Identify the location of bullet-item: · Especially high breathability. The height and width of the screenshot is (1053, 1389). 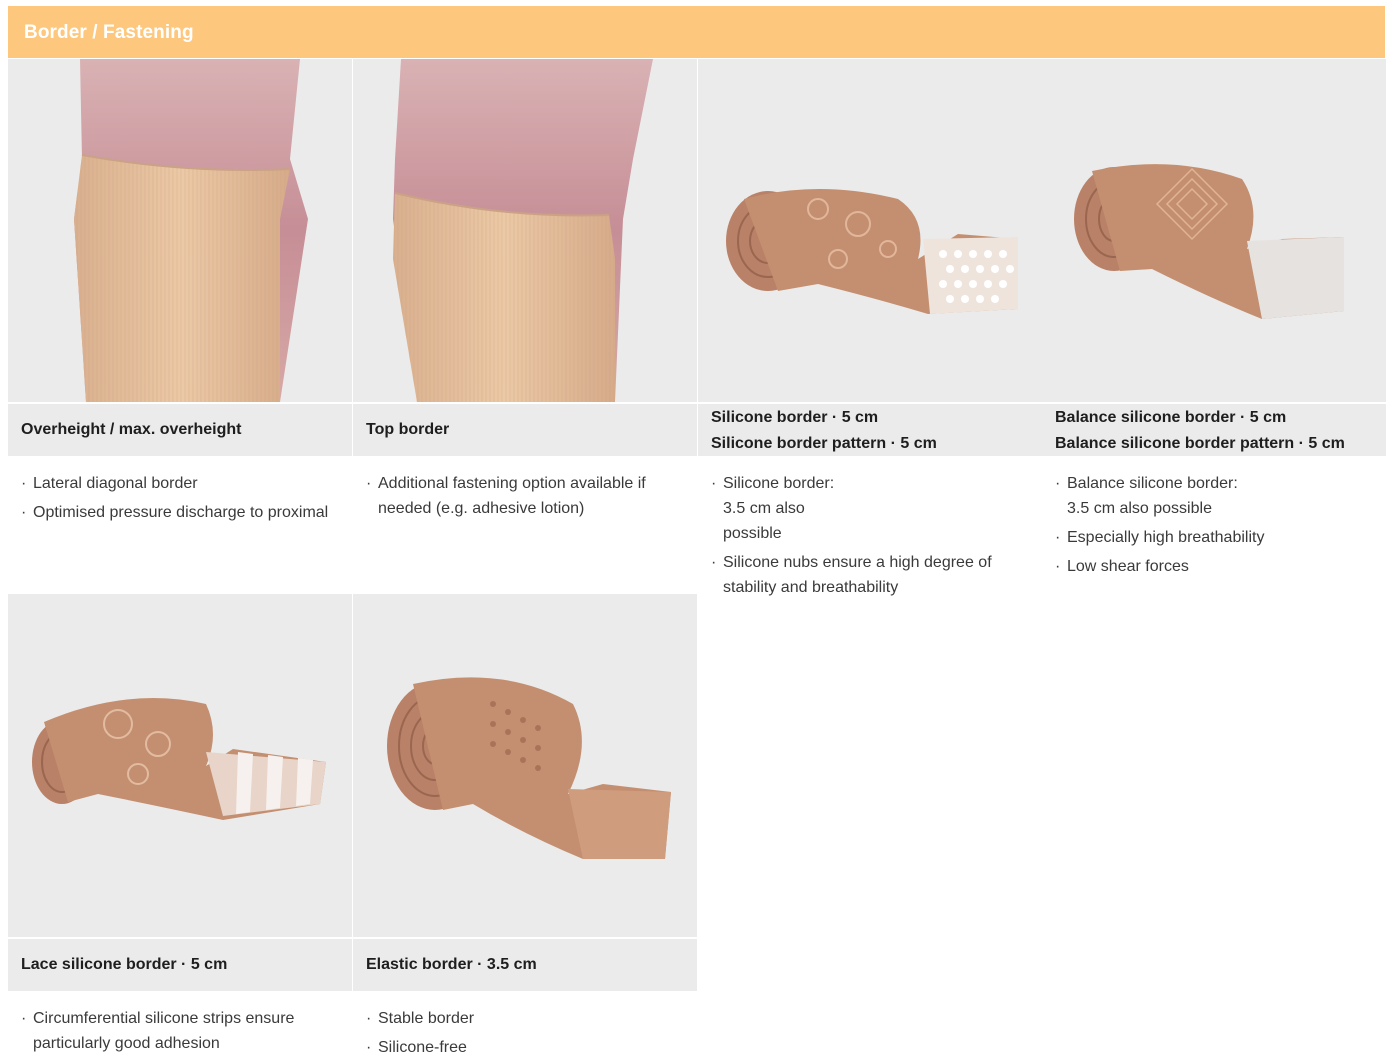
(1160, 537).